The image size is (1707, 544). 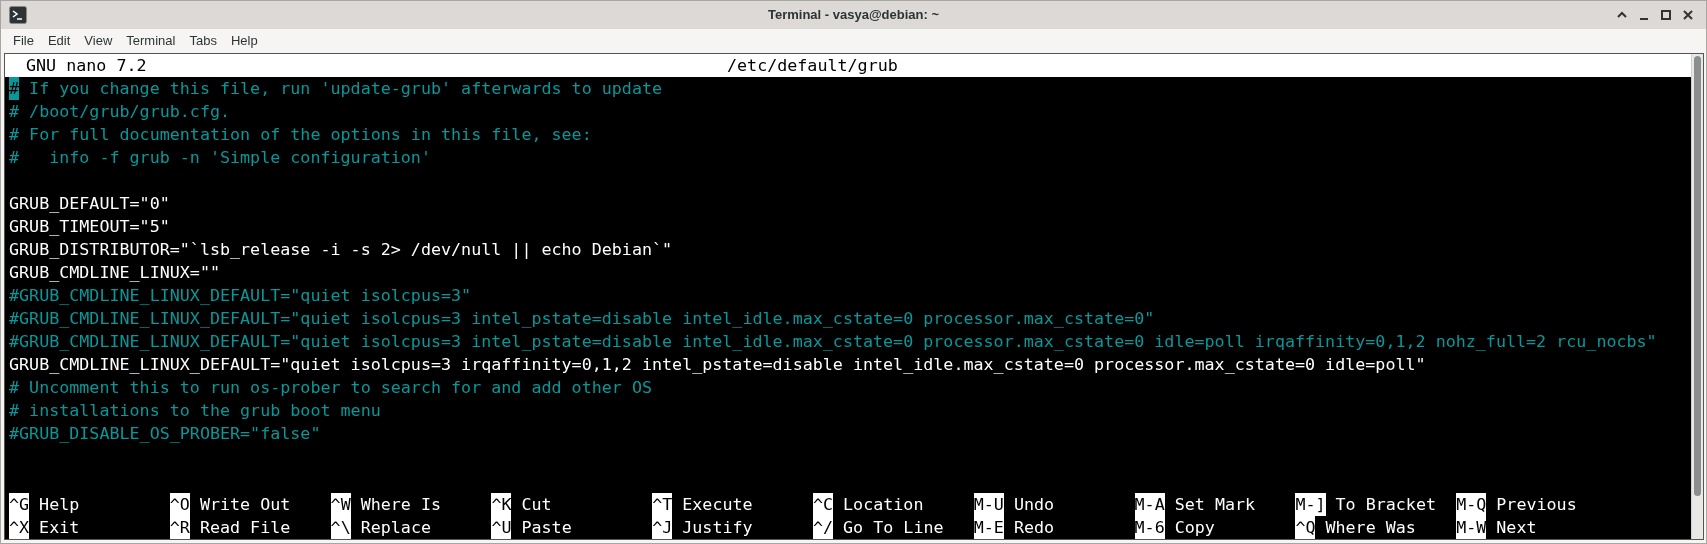 What do you see at coordinates (341, 249) in the screenshot?
I see `code-line: GRUB_DISTRIBUTOR="`lsb_release -i -s 2> /dev/null || echo Debian`"` at bounding box center [341, 249].